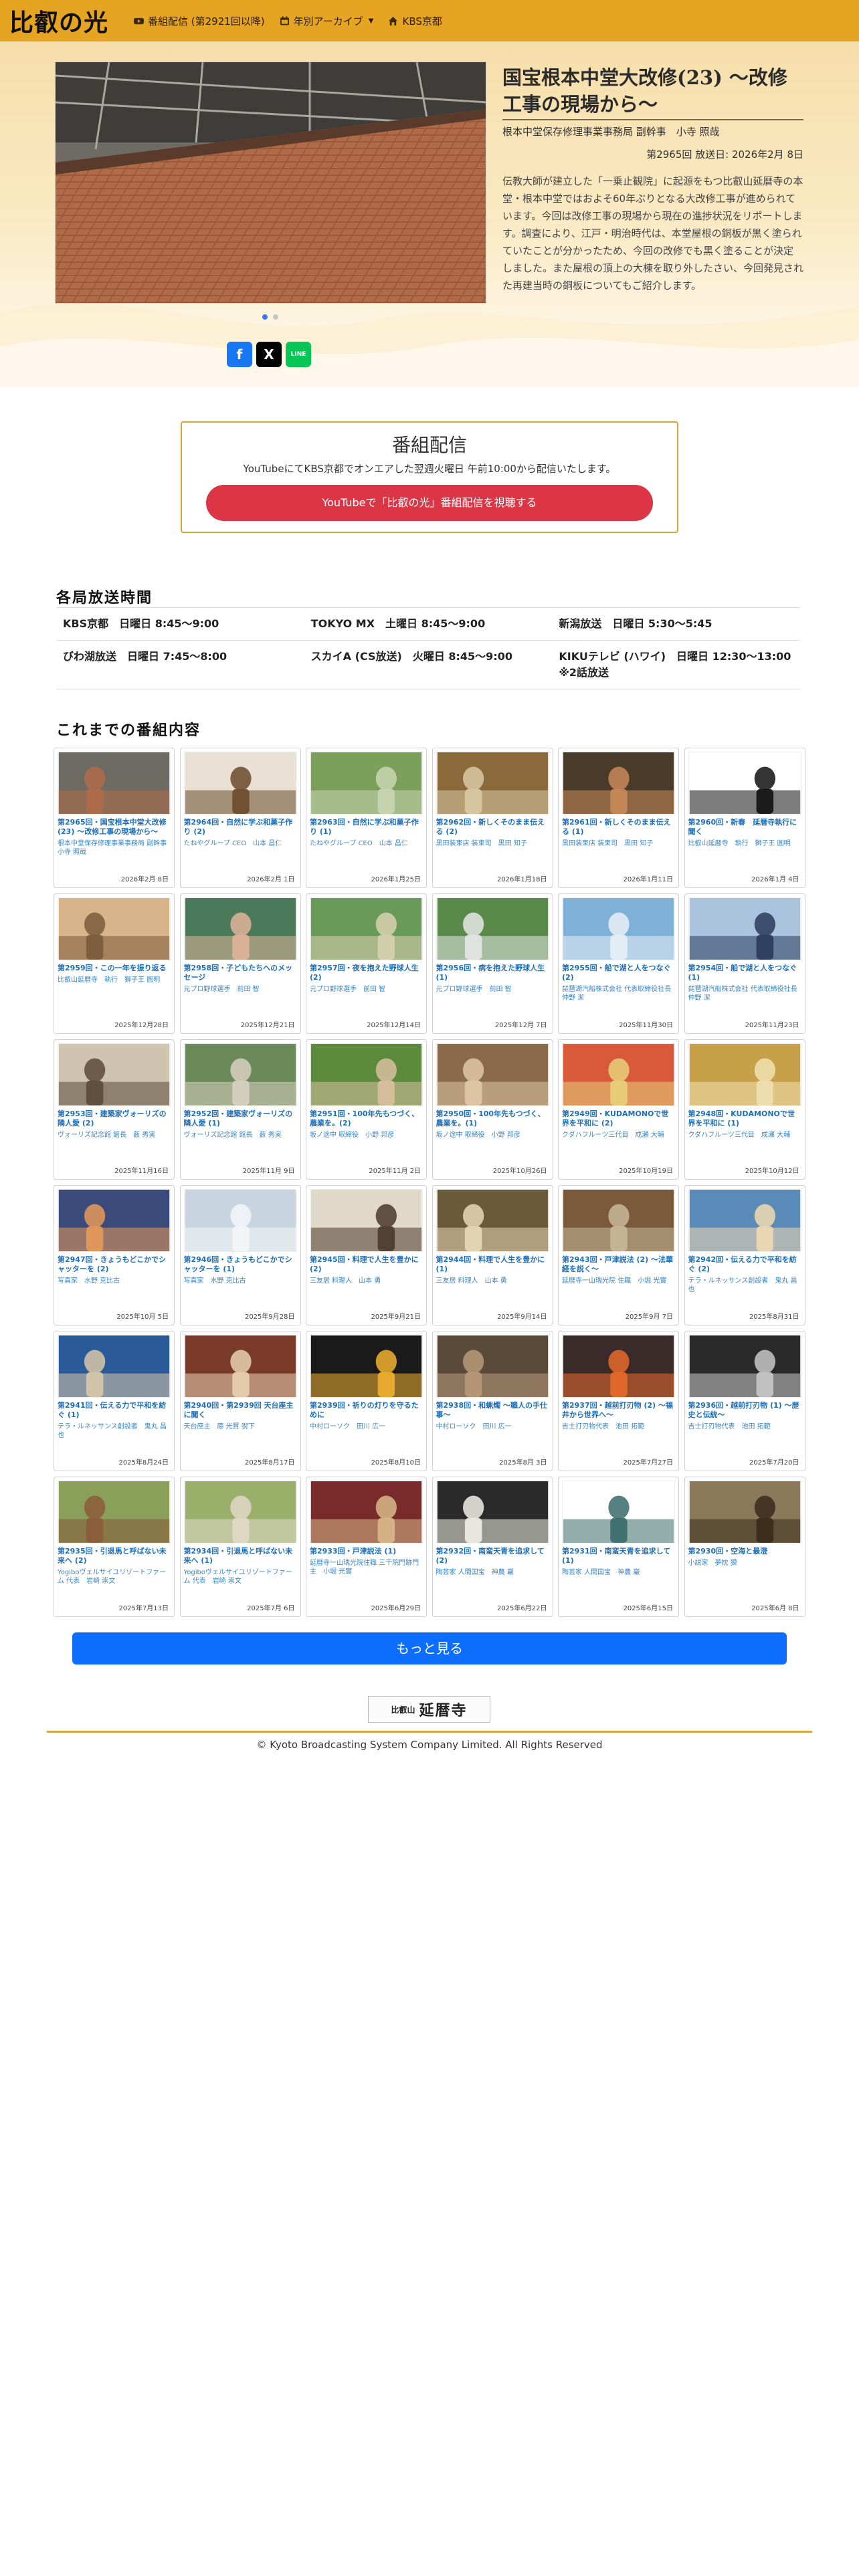  Describe the element at coordinates (618, 828) in the screenshot. I see `episode-title: 第2961回・新しくそのまま伝える (1)` at that location.